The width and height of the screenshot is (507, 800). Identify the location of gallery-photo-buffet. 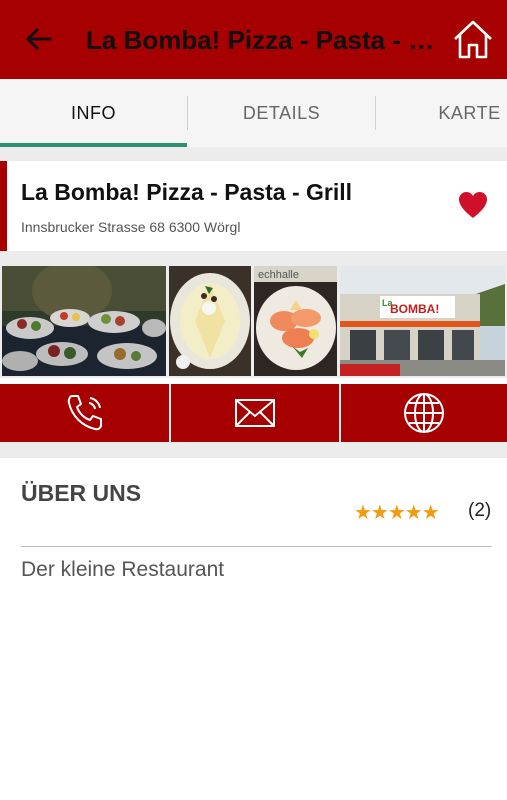
(84, 321).